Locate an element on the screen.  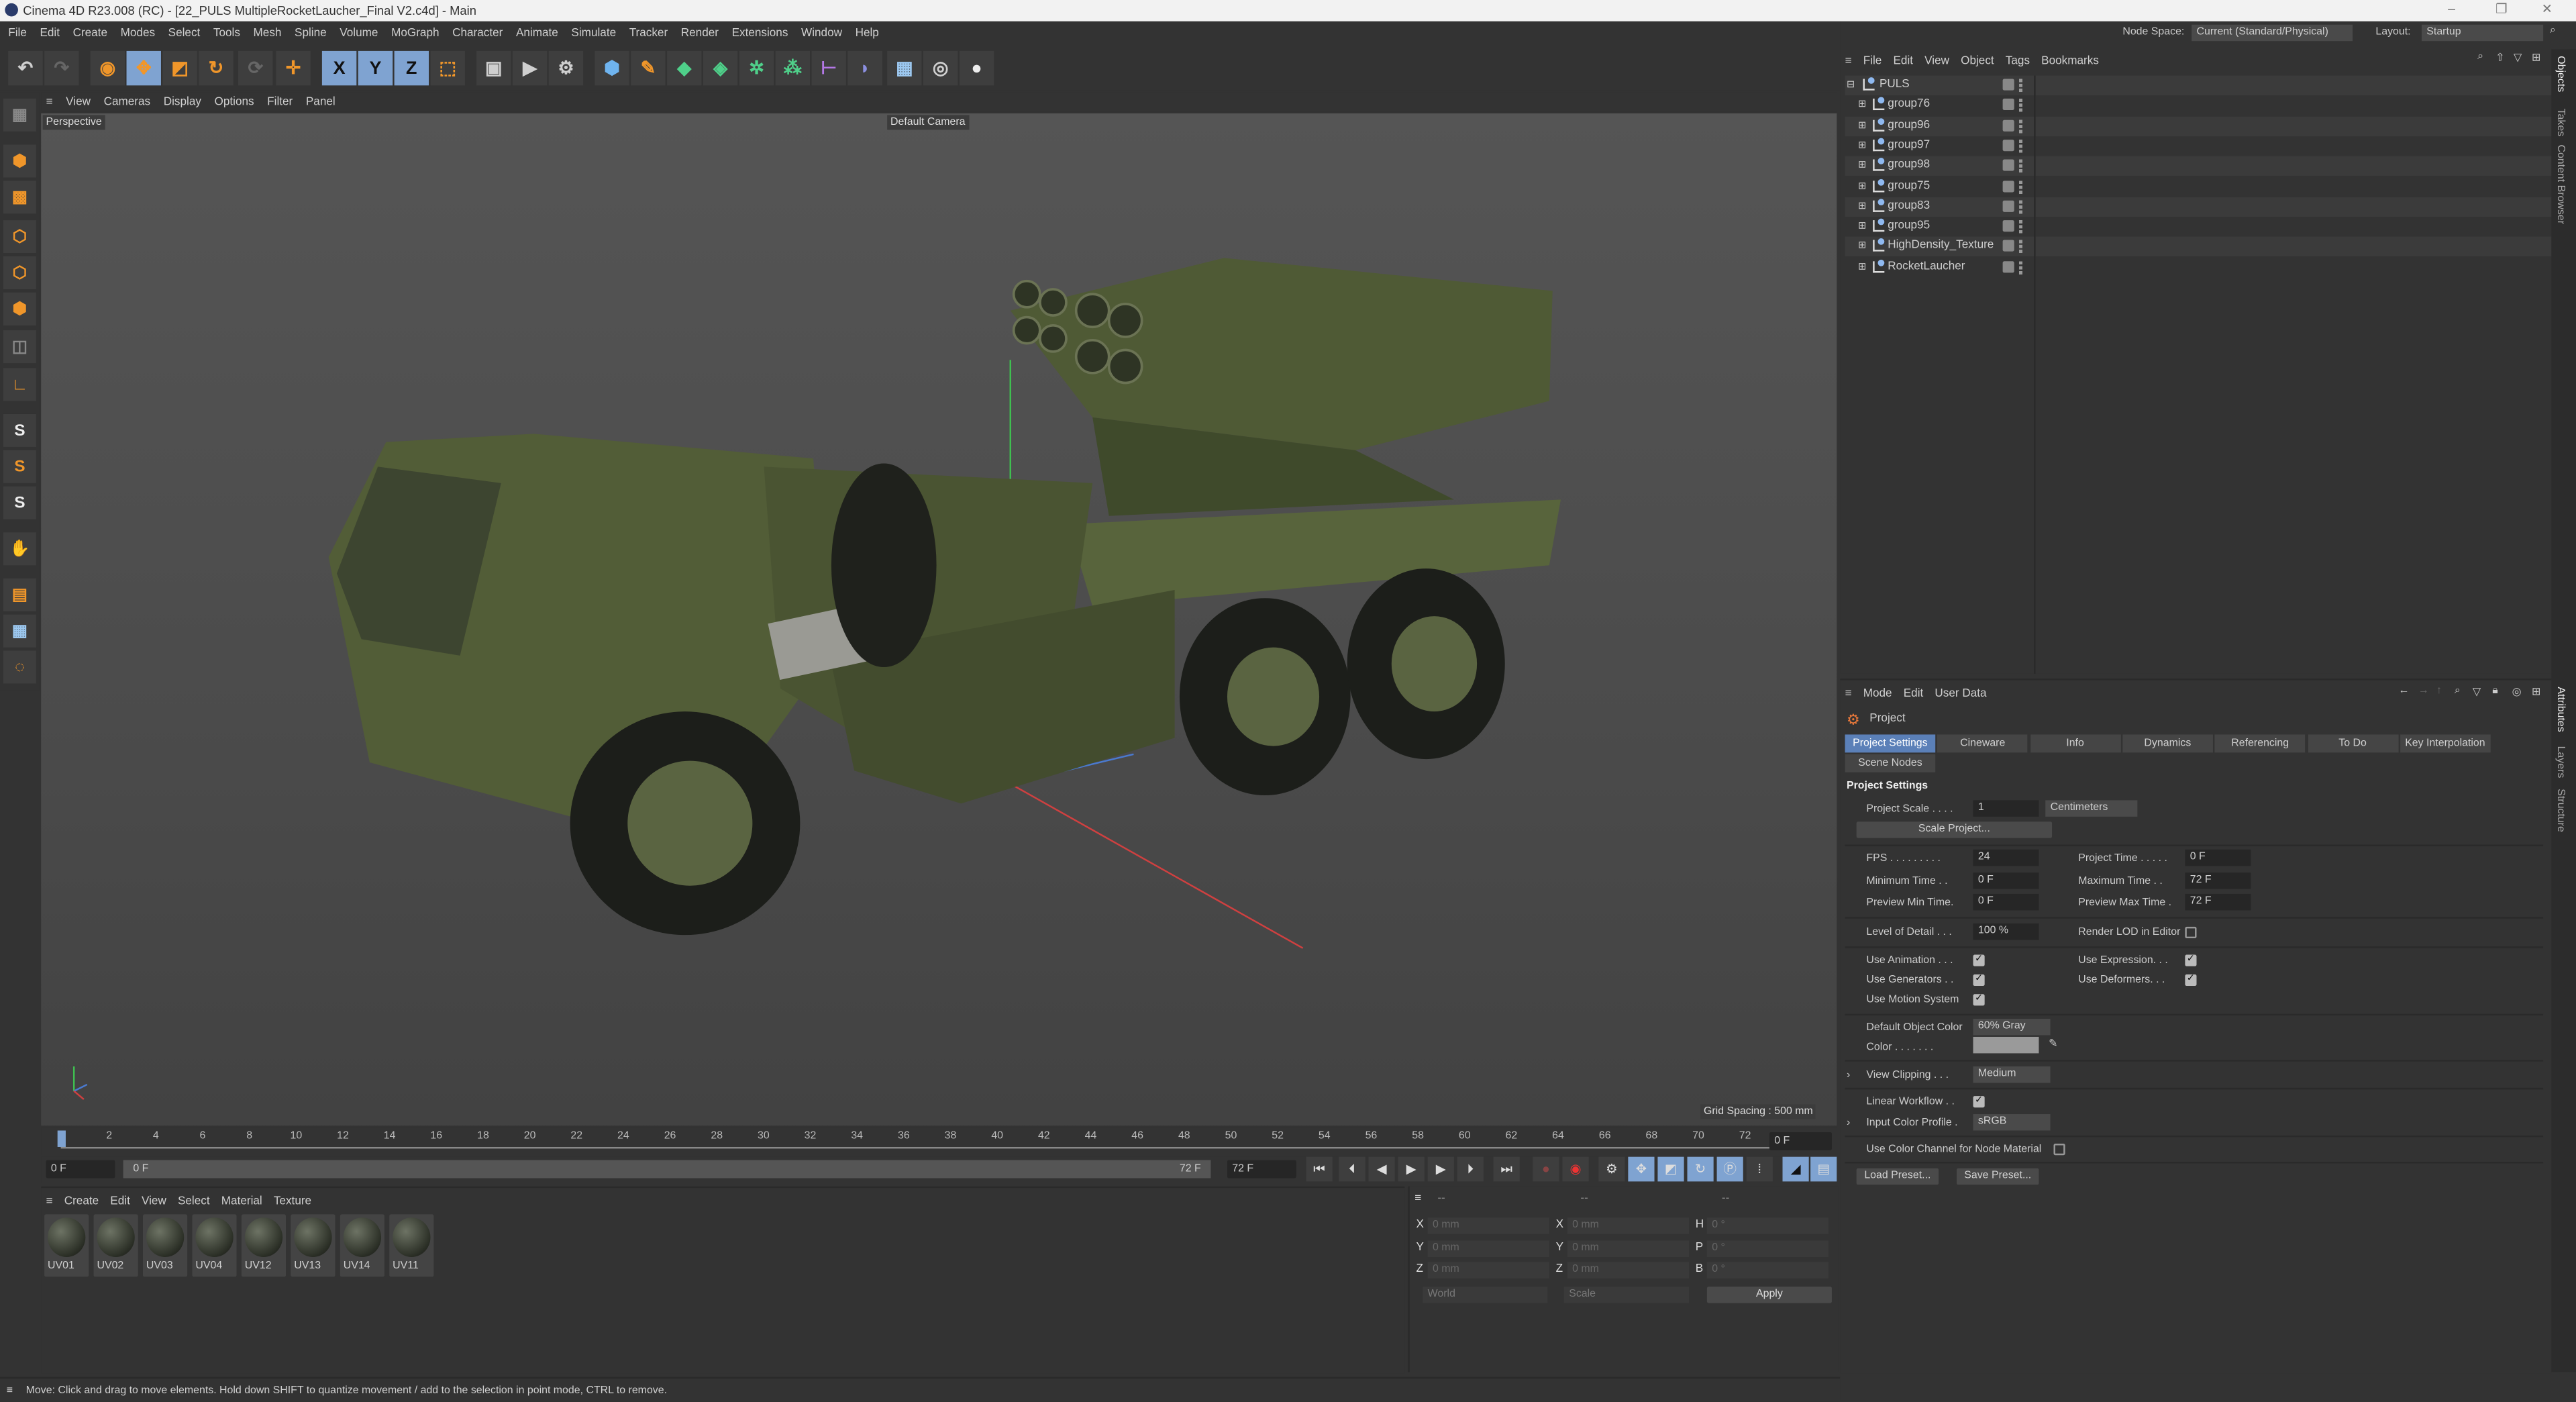
end-frame-field: 72 F is located at coordinates (1261, 1169).